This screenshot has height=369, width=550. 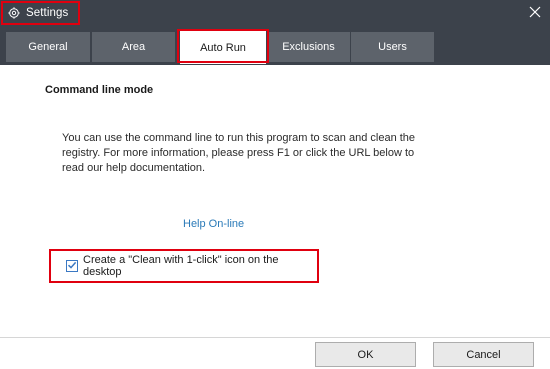 What do you see at coordinates (14, 13) in the screenshot?
I see `gear-icon` at bounding box center [14, 13].